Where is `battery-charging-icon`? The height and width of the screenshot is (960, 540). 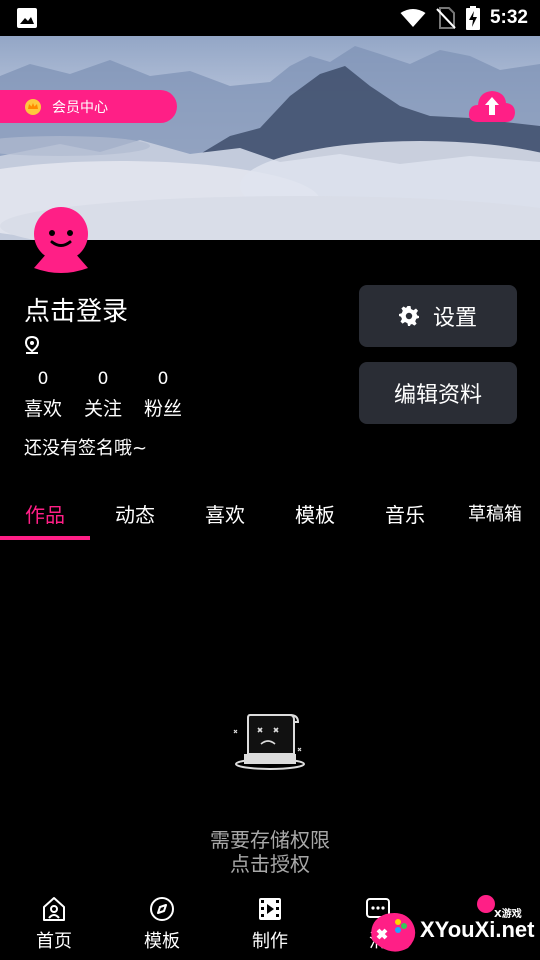
battery-charging-icon is located at coordinates (472, 18).